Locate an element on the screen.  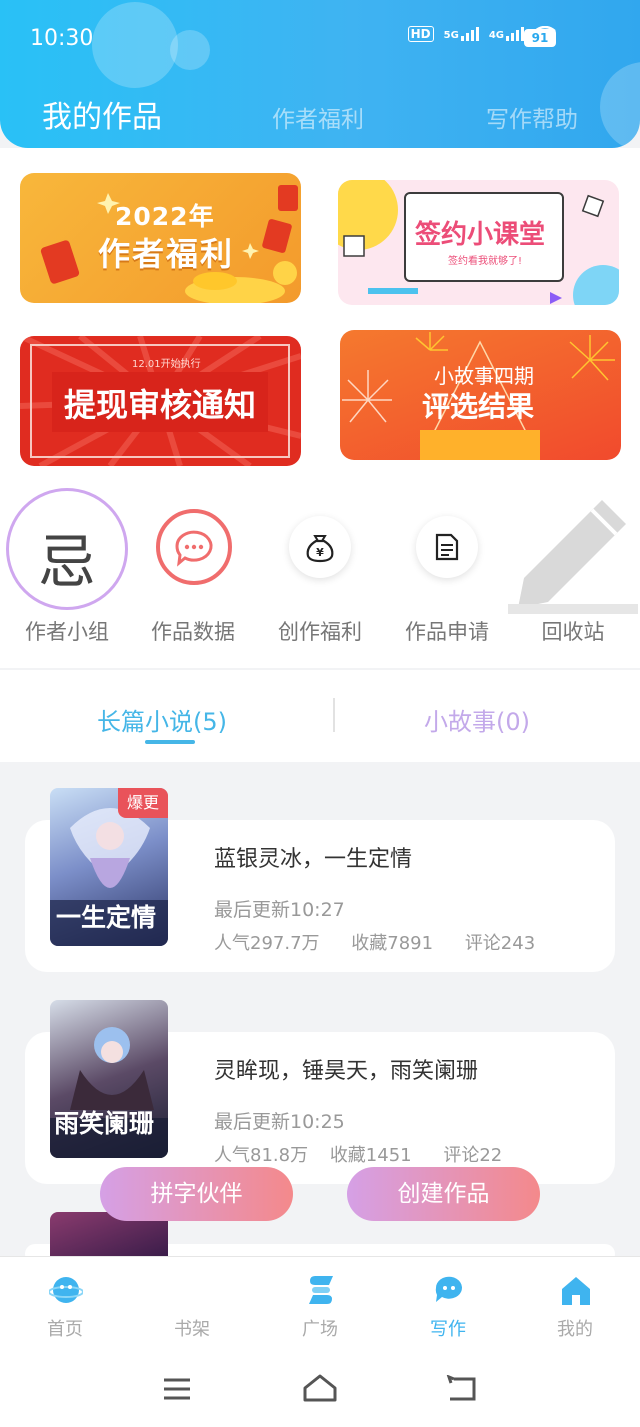
book-stats: 人气297.7万 收藏7891 评论243 is located at coordinates (374, 942).